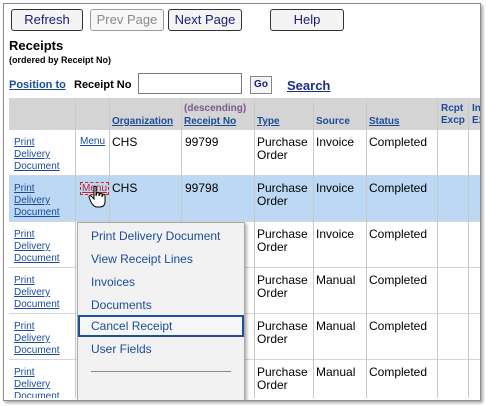  What do you see at coordinates (308, 85) in the screenshot?
I see `search-link: Search` at bounding box center [308, 85].